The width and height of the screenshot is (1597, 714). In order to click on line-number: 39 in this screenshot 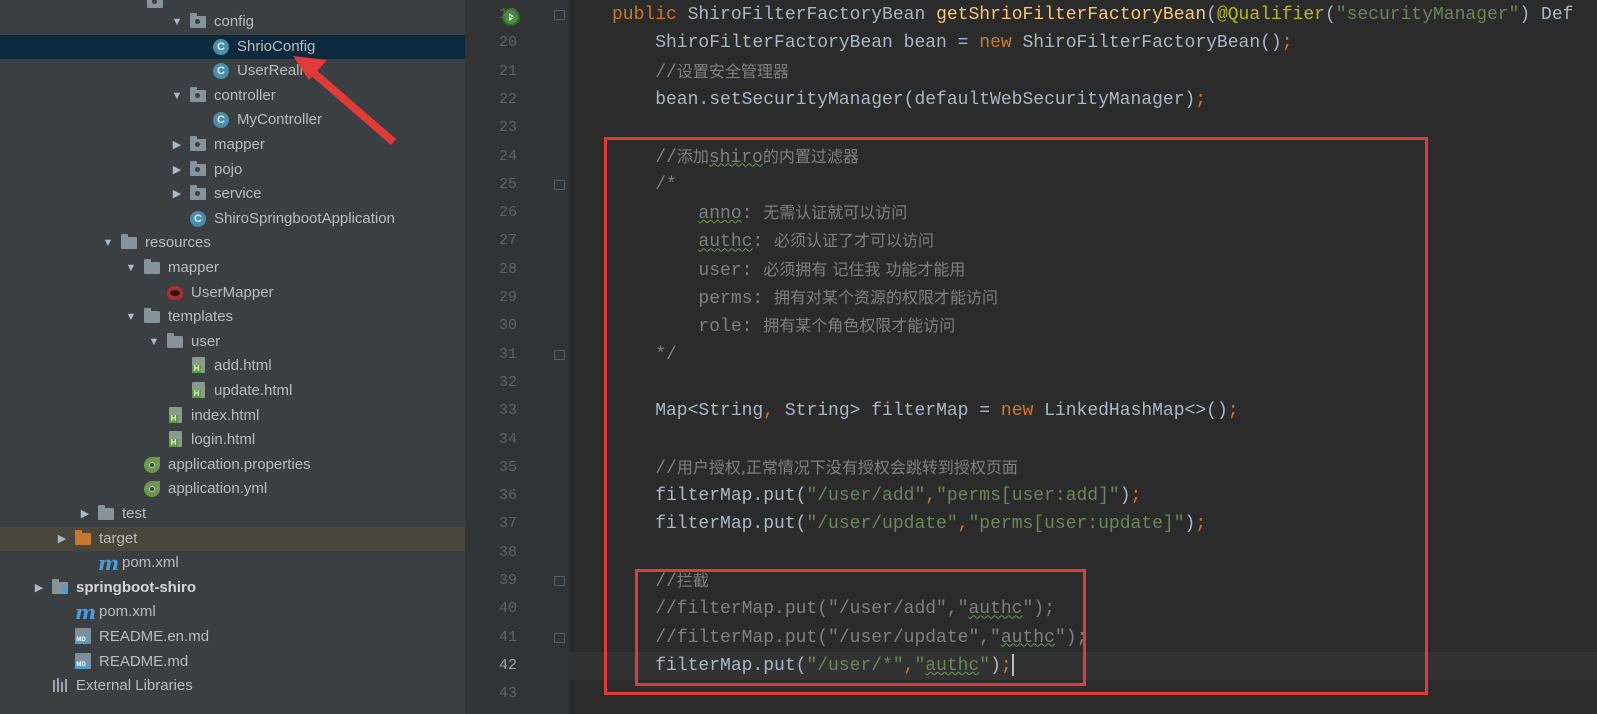, I will do `click(507, 580)`.